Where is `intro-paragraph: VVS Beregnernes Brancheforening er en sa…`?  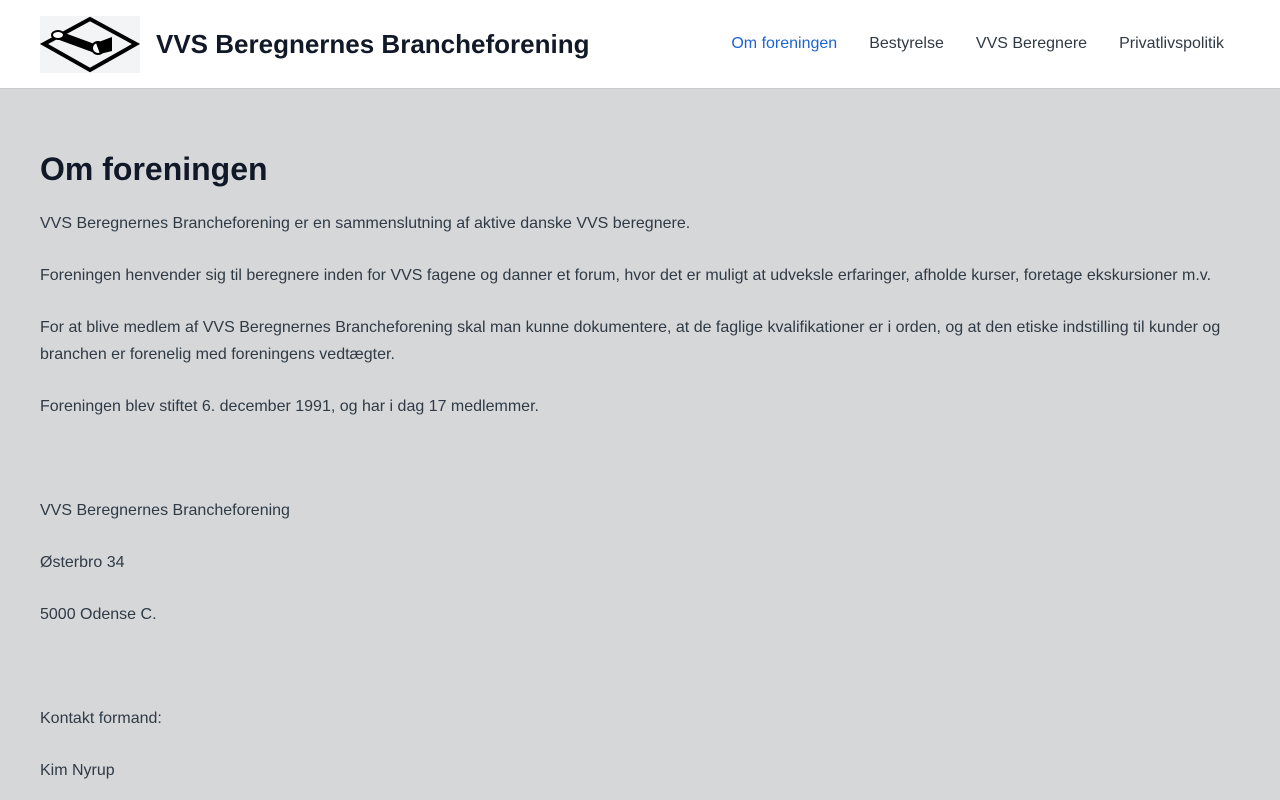
intro-paragraph: VVS Beregnernes Brancheforening er en sa… is located at coordinates (365, 223).